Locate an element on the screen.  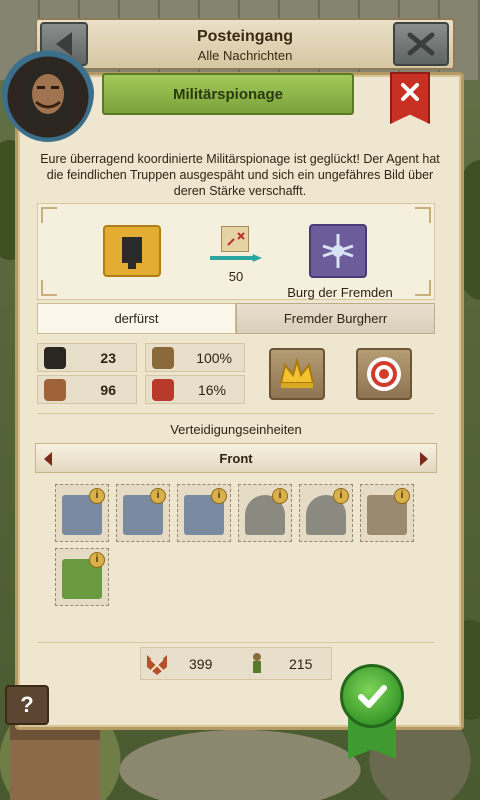
crown-button is located at coordinates (297, 374).